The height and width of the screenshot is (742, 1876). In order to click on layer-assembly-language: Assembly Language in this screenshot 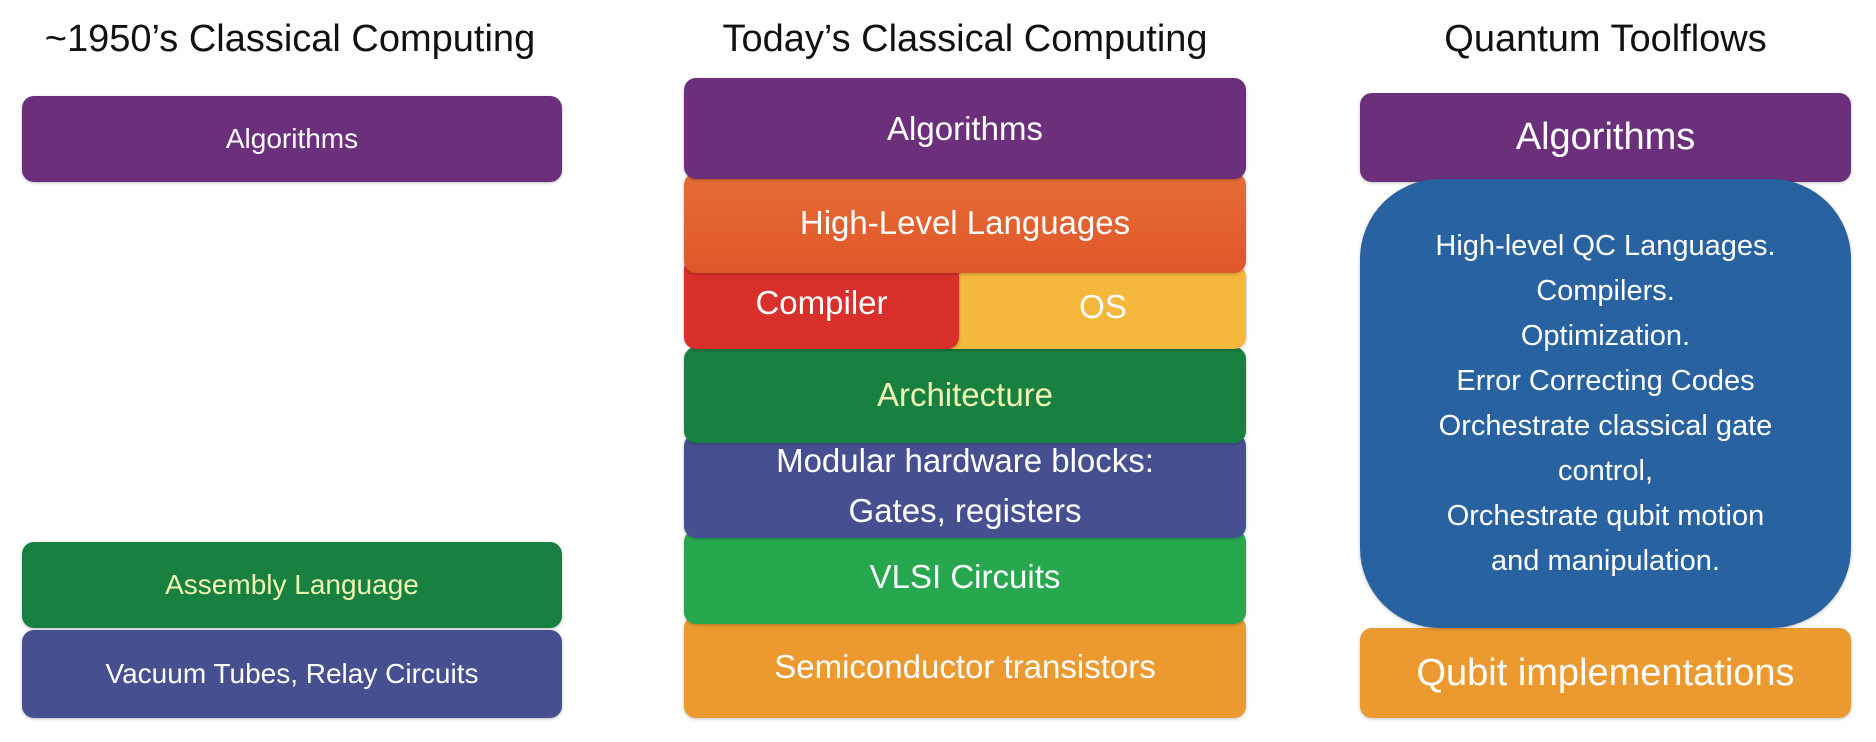, I will do `click(292, 585)`.